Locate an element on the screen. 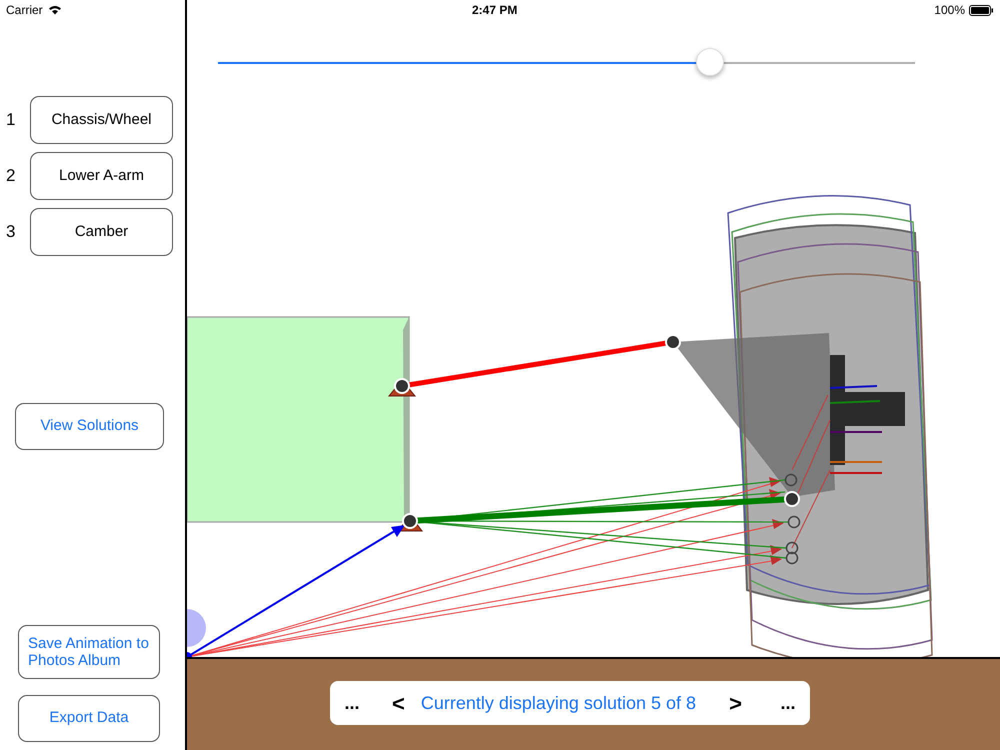 The height and width of the screenshot is (750, 1000). carrier-label: Carrier is located at coordinates (24, 10).